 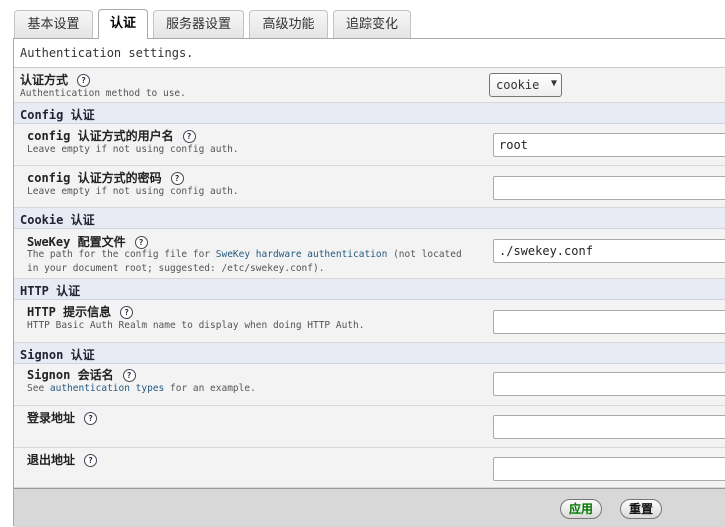 I want to click on http-group-title: HTTP 认证, so click(x=50, y=291).